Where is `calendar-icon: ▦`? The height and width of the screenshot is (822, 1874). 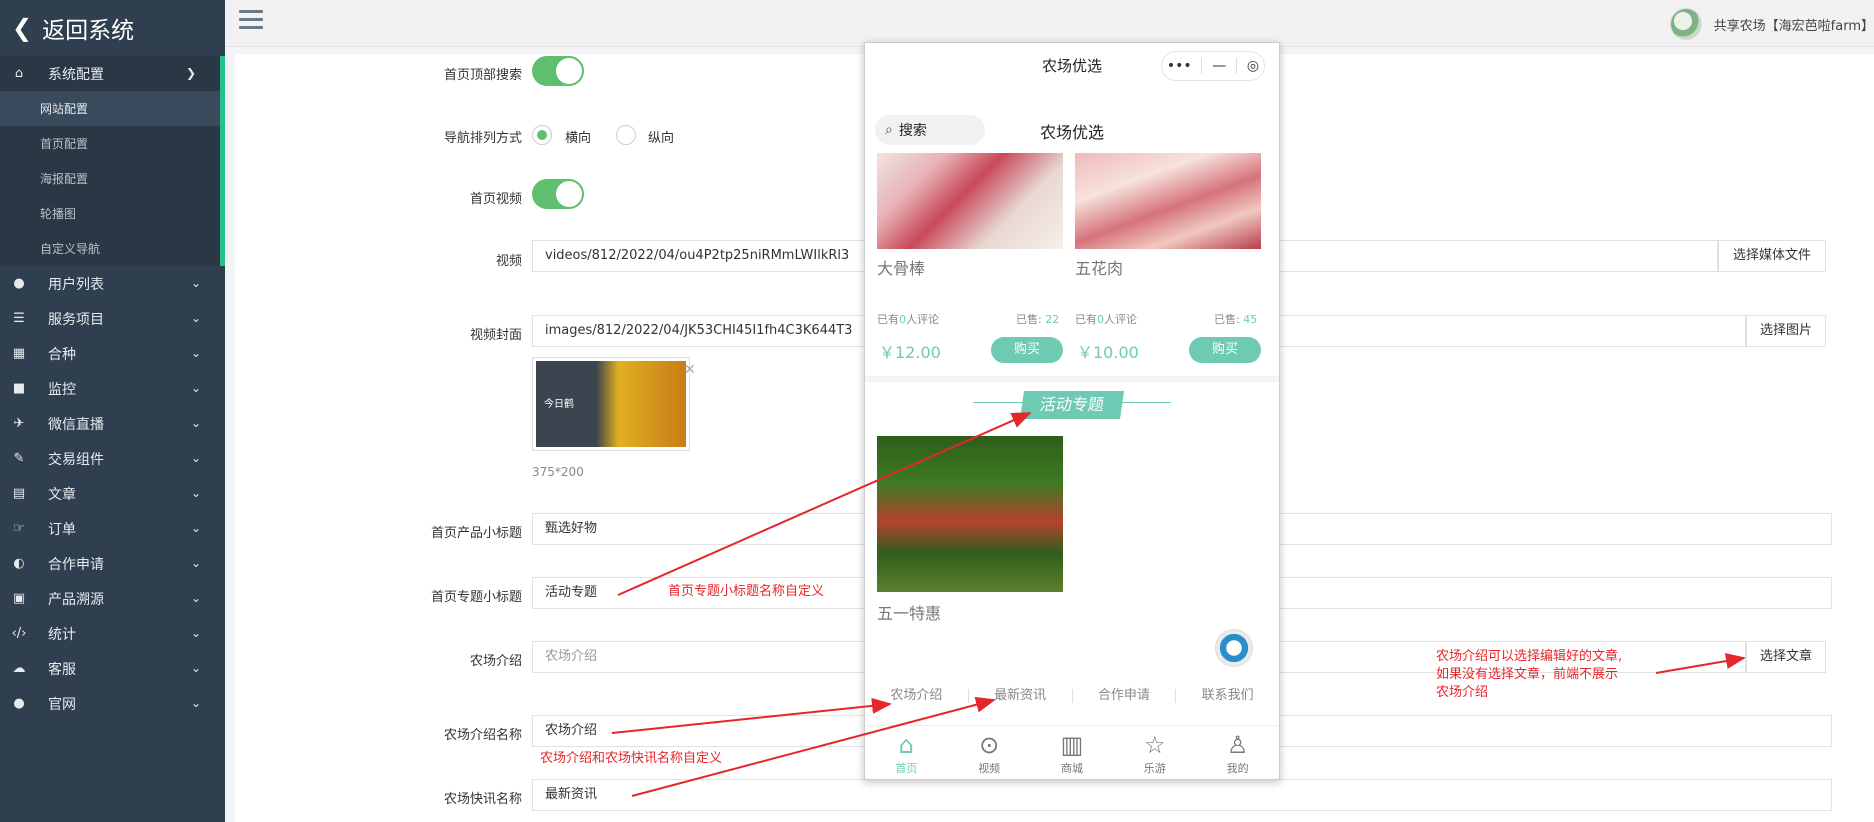
calendar-icon: ▦ is located at coordinates (19, 353).